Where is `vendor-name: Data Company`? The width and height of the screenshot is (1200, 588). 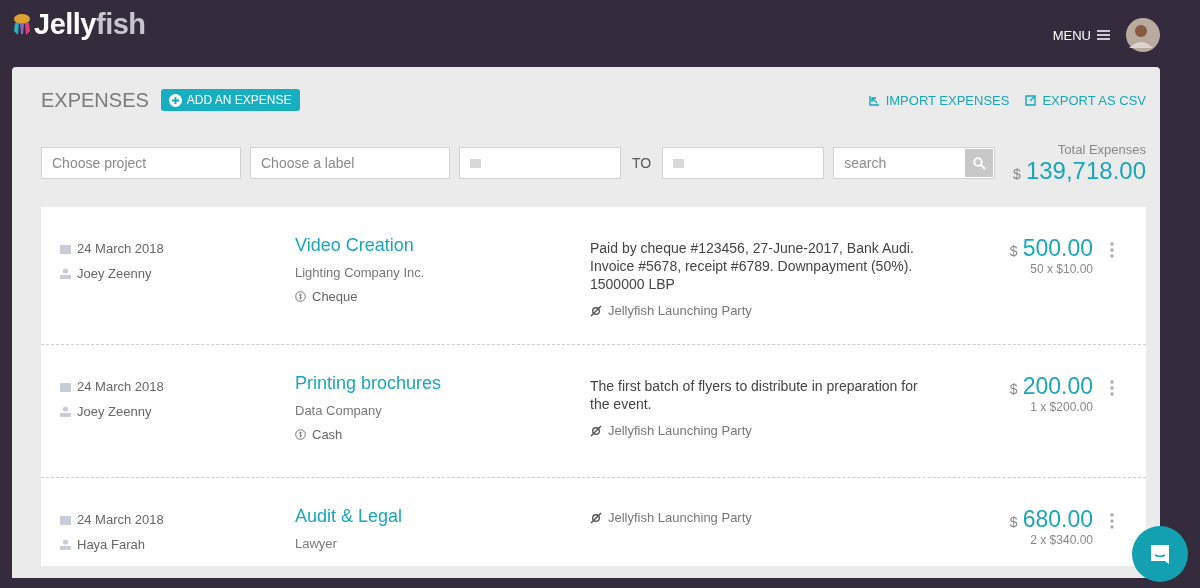
vendor-name: Data Company is located at coordinates (339, 410).